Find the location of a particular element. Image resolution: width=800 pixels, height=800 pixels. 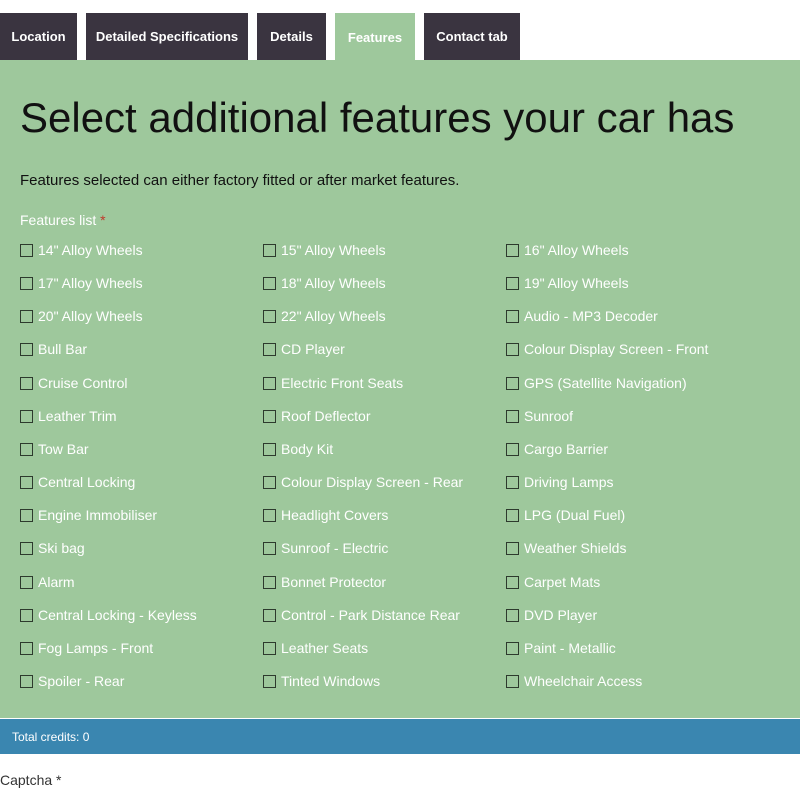

feature-option: Sunroof is located at coordinates (539, 416).